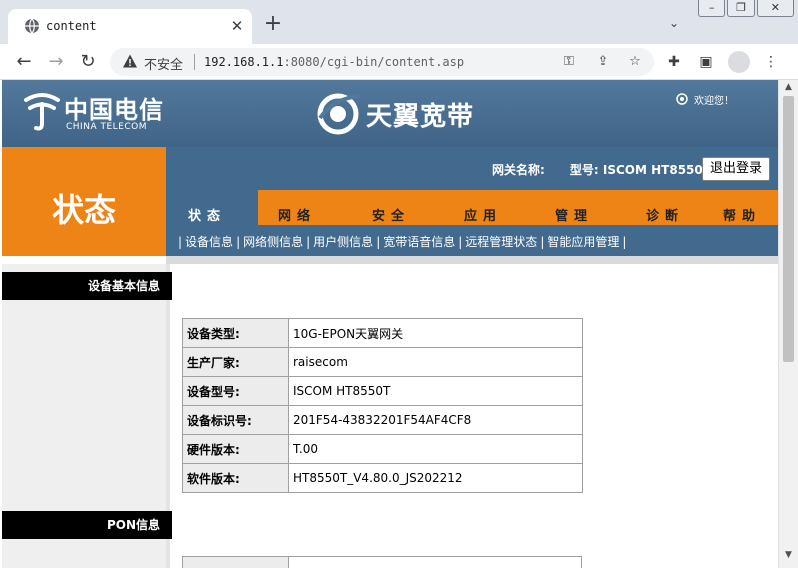 This screenshot has height=568, width=798. Describe the element at coordinates (674, 62) in the screenshot. I see `extensions-icon: ✚` at that location.